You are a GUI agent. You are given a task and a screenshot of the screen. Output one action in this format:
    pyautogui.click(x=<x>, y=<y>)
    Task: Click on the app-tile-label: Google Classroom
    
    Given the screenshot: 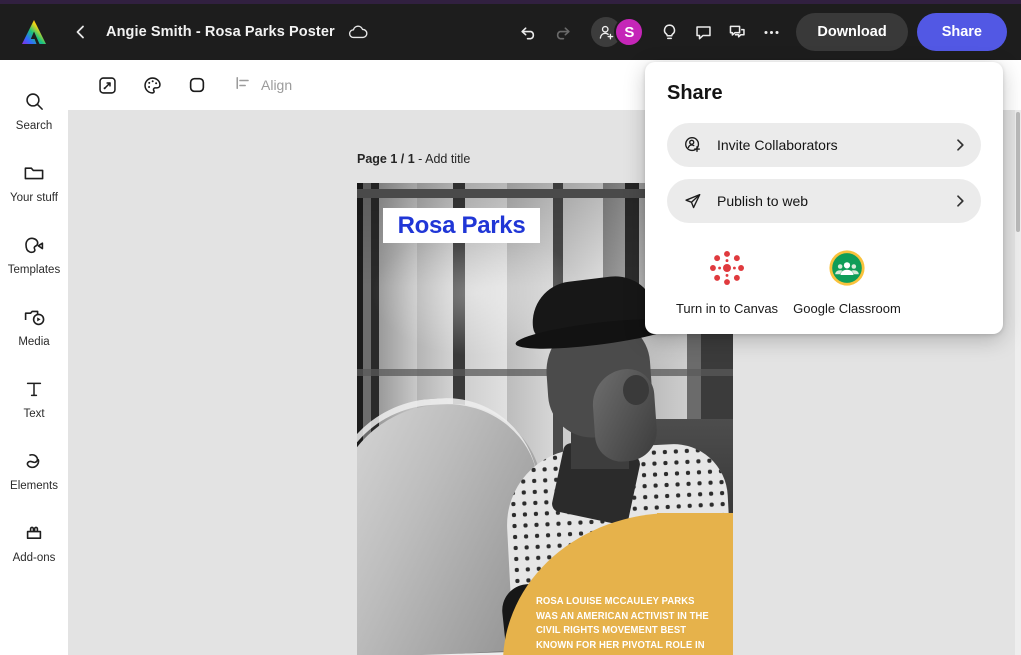 What is the action you would take?
    pyautogui.click(x=847, y=308)
    